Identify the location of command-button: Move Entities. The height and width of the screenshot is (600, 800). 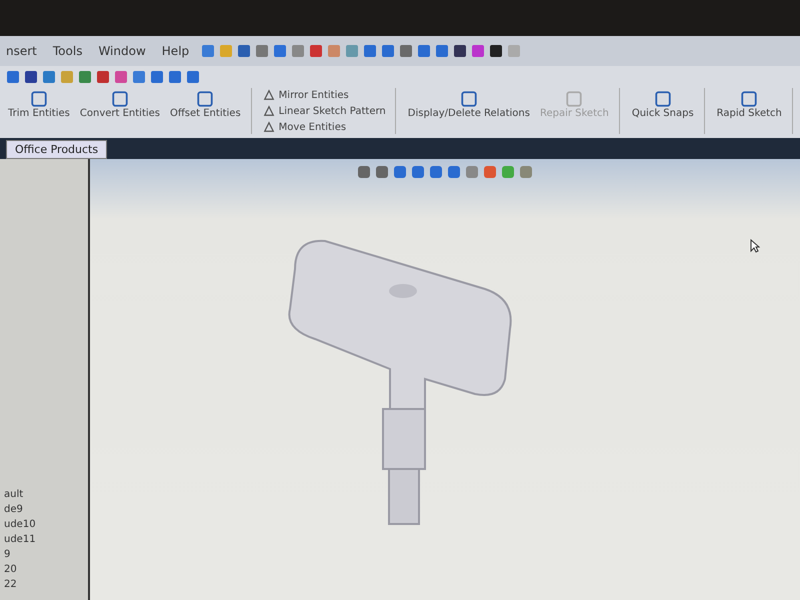
(324, 127).